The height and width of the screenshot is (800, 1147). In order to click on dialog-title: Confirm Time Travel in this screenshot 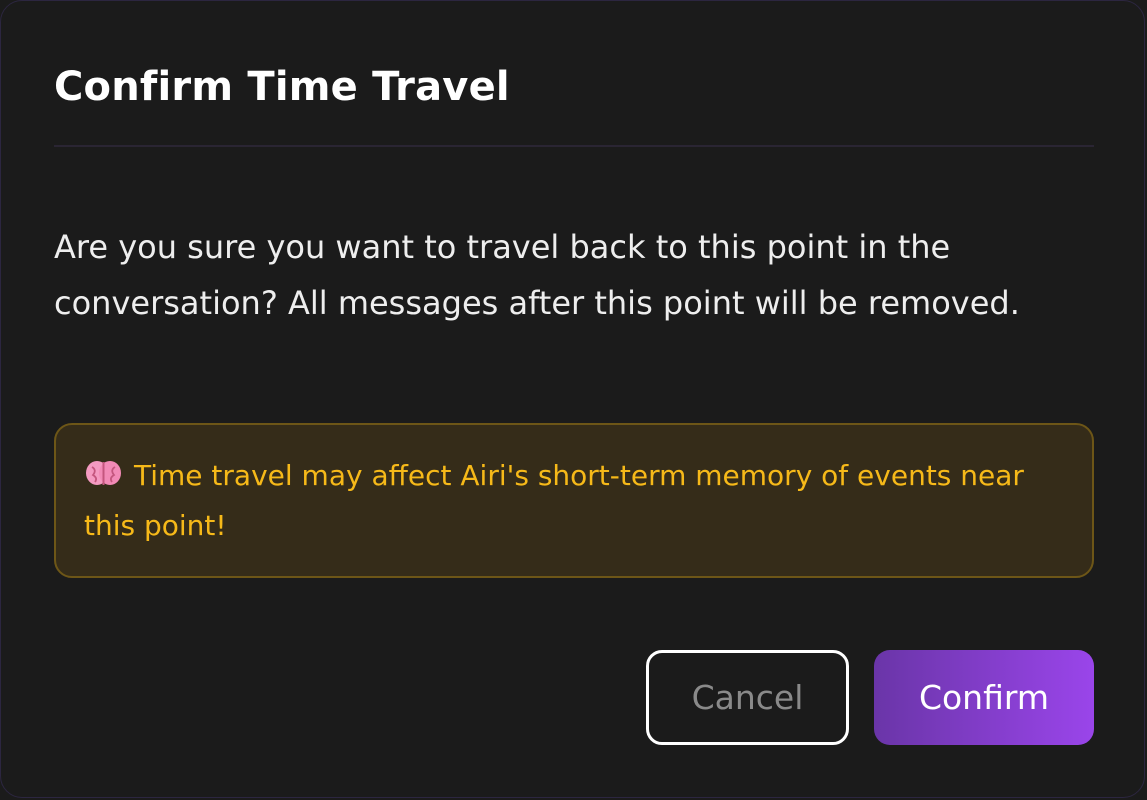, I will do `click(282, 87)`.